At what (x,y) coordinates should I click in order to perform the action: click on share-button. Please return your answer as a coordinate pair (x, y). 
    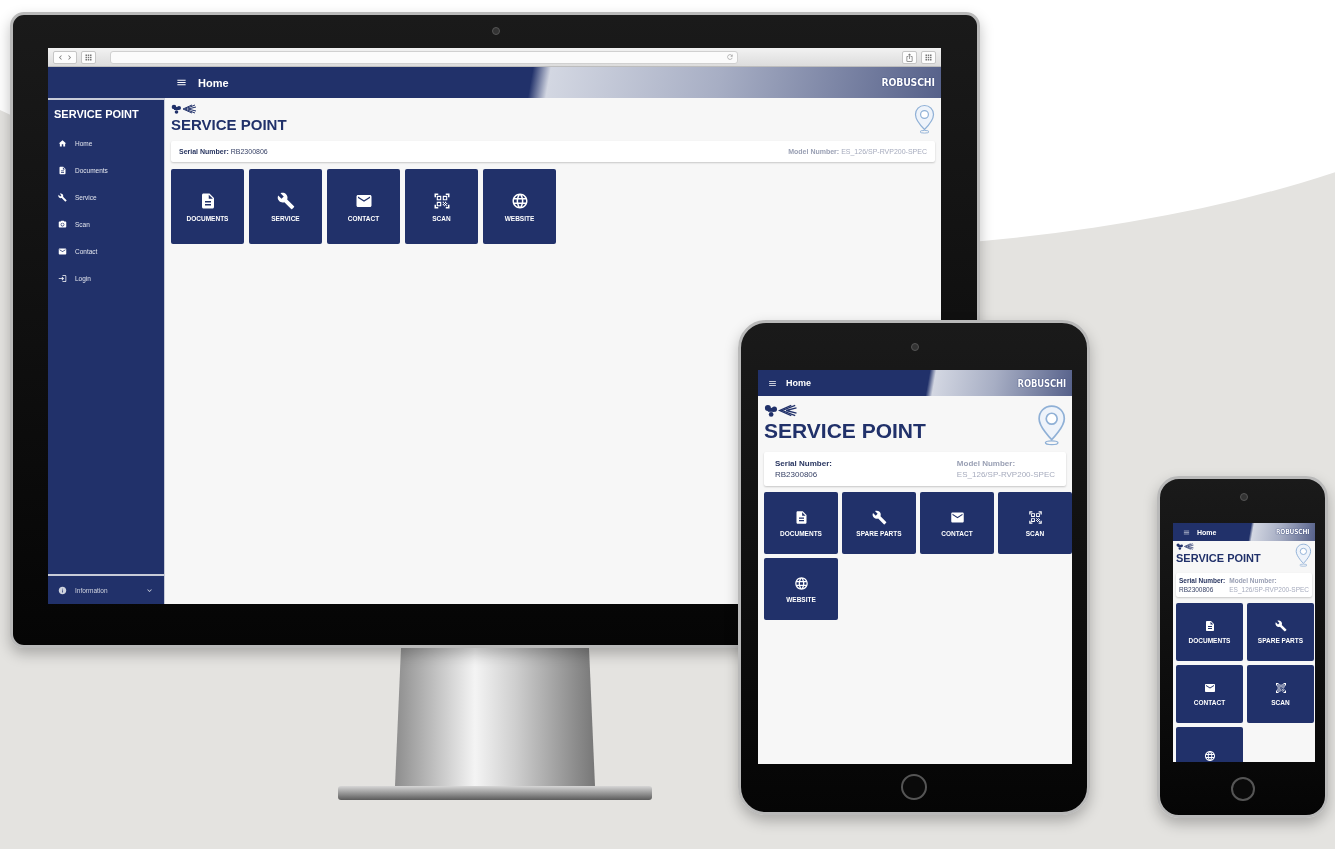
    Looking at the image, I should click on (909, 57).